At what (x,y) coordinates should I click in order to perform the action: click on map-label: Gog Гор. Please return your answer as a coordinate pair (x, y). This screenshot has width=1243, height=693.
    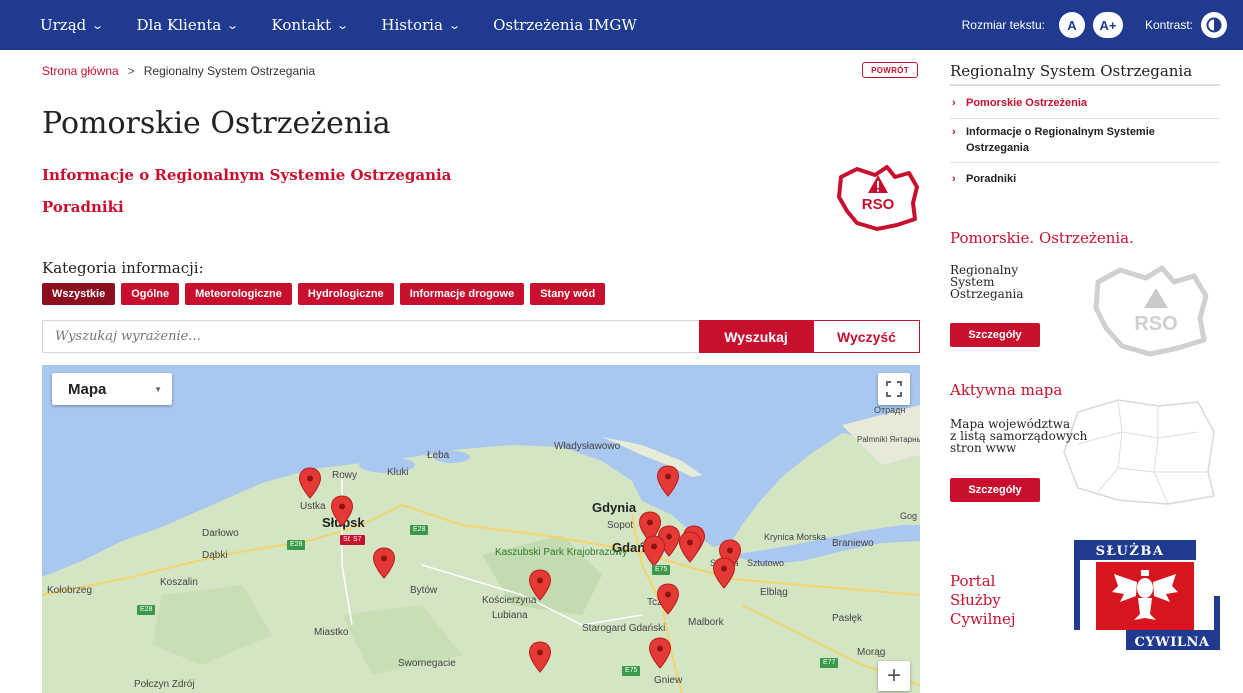
    Looking at the image, I should click on (910, 516).